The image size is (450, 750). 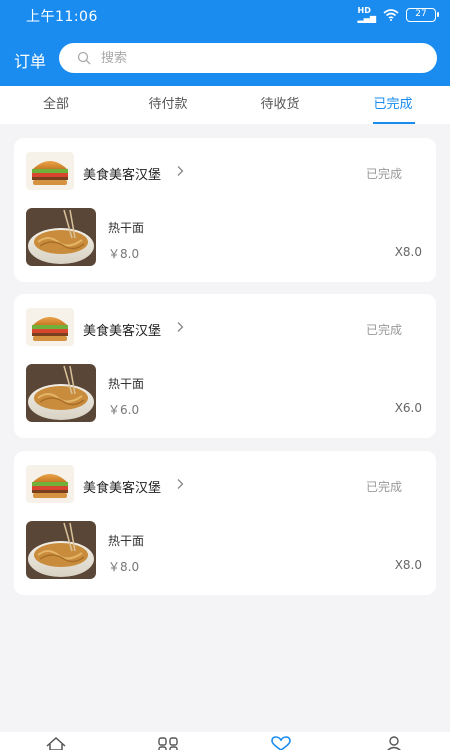 What do you see at coordinates (168, 105) in the screenshot?
I see `tab-pending-payment: 待付款` at bounding box center [168, 105].